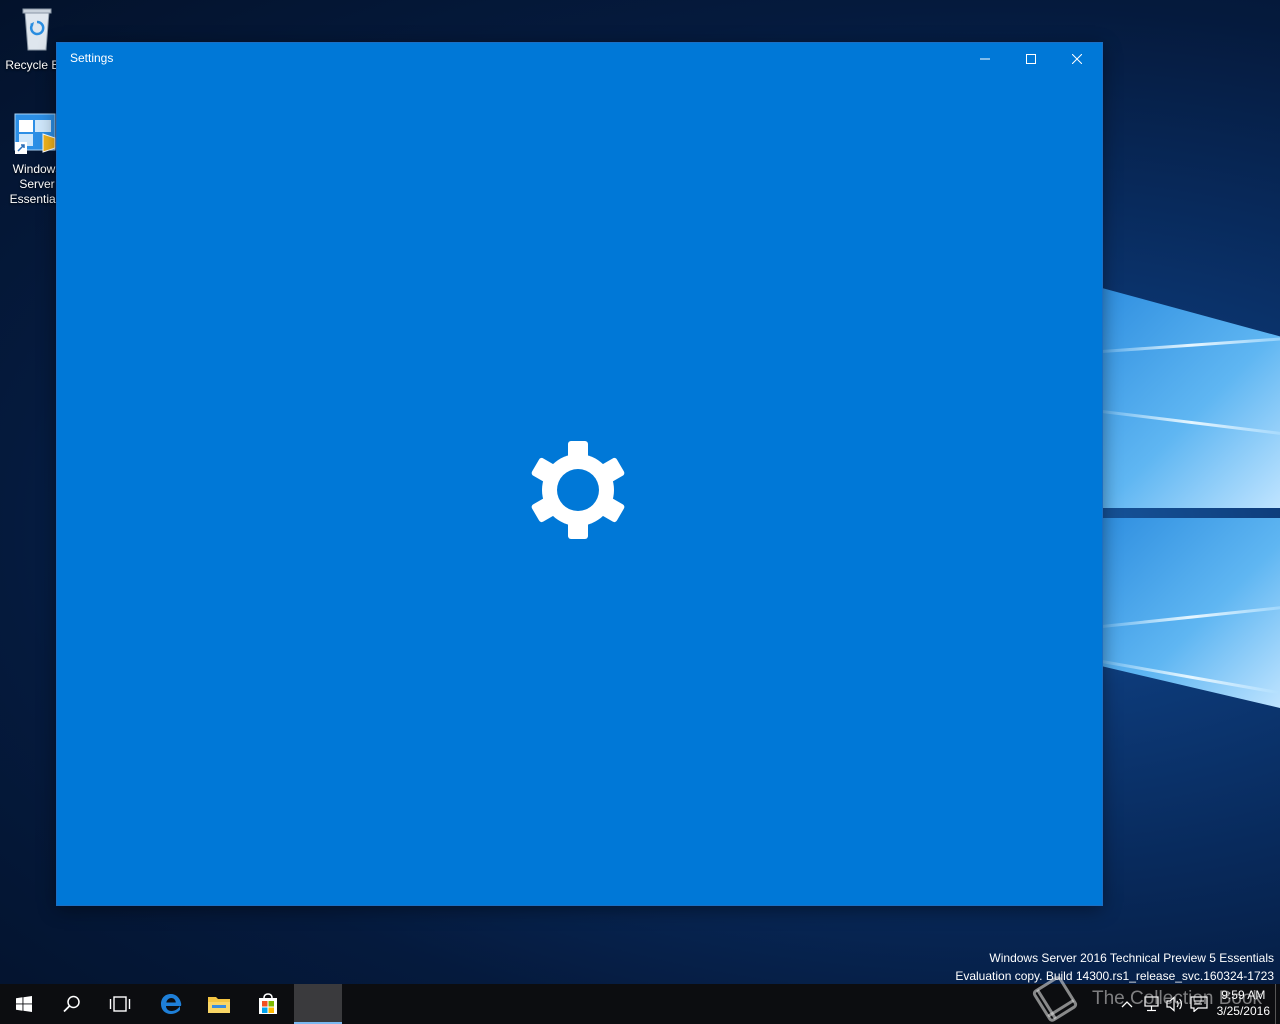  What do you see at coordinates (640, 1004) in the screenshot?
I see `taskbar: 9:59 AM 3/25/2016` at bounding box center [640, 1004].